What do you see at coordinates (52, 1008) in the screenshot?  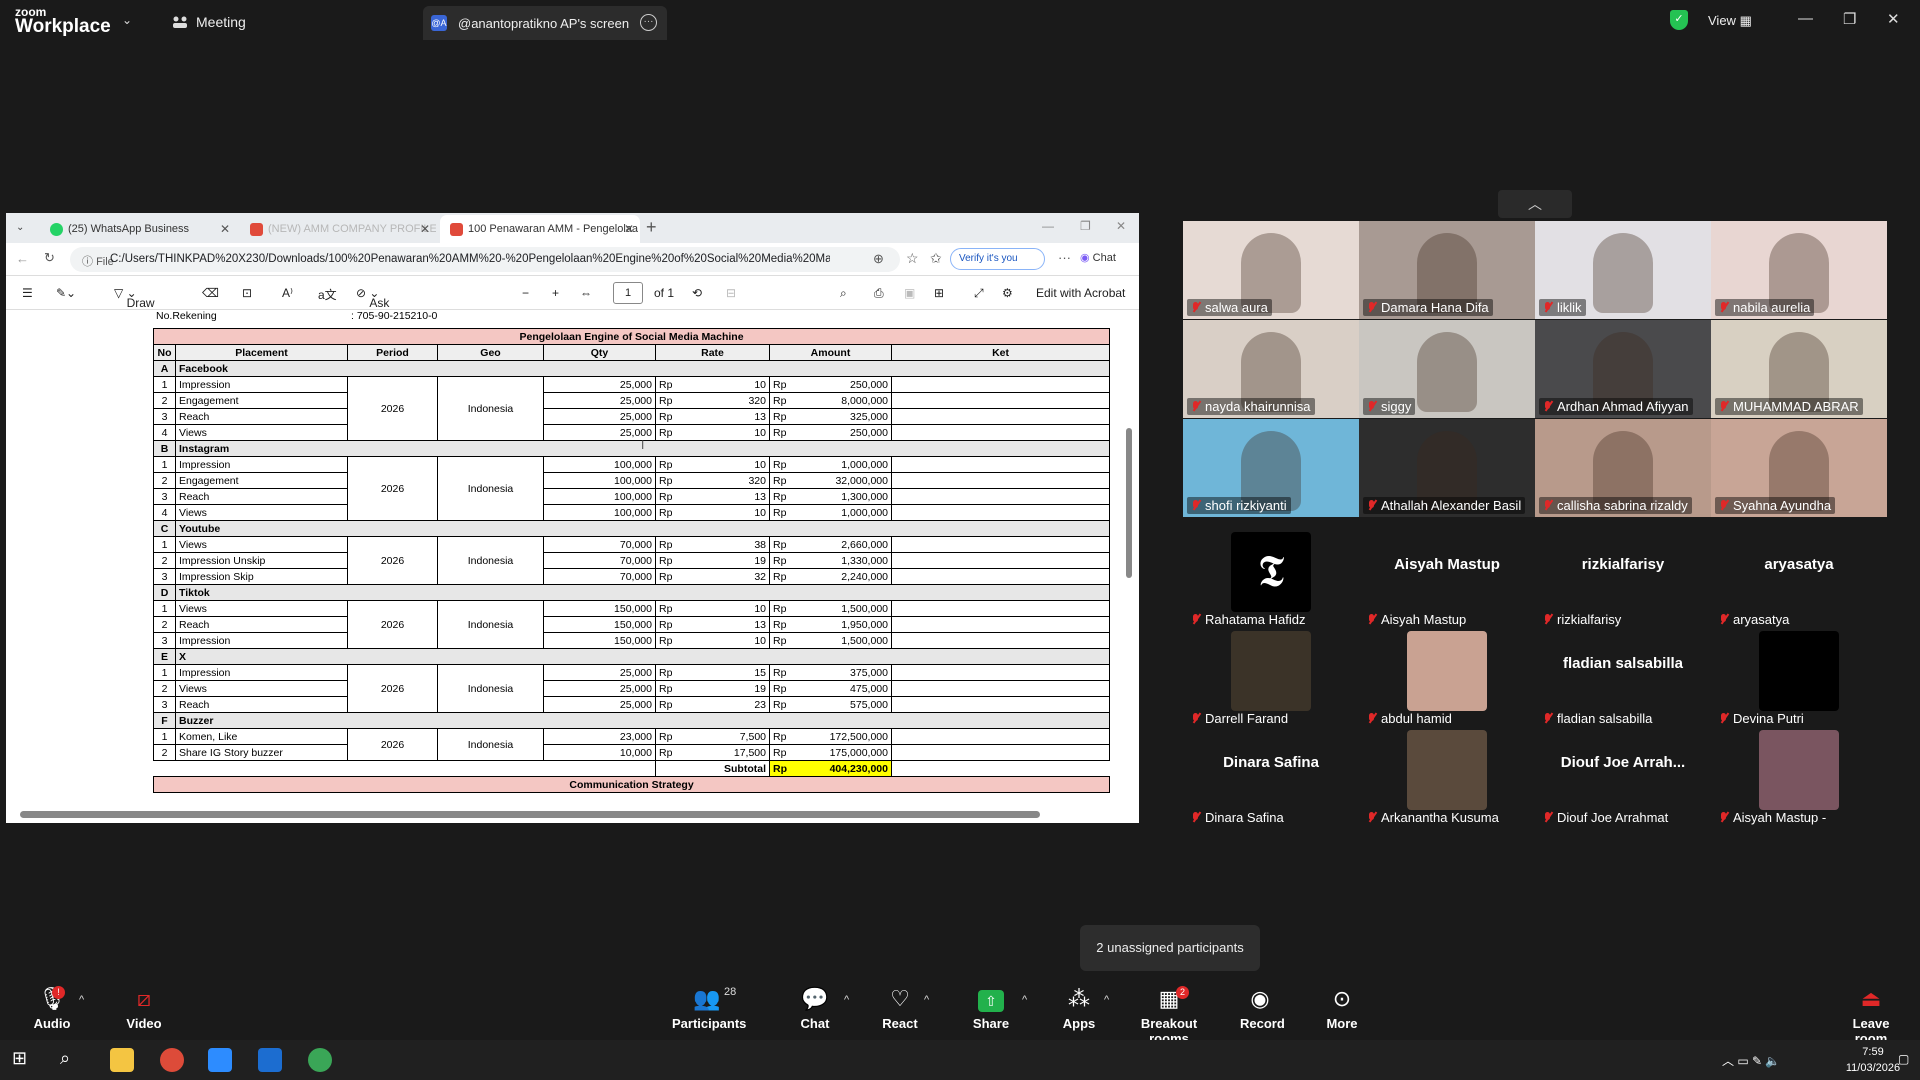 I see `audio-button: 🎙 Audio !` at bounding box center [52, 1008].